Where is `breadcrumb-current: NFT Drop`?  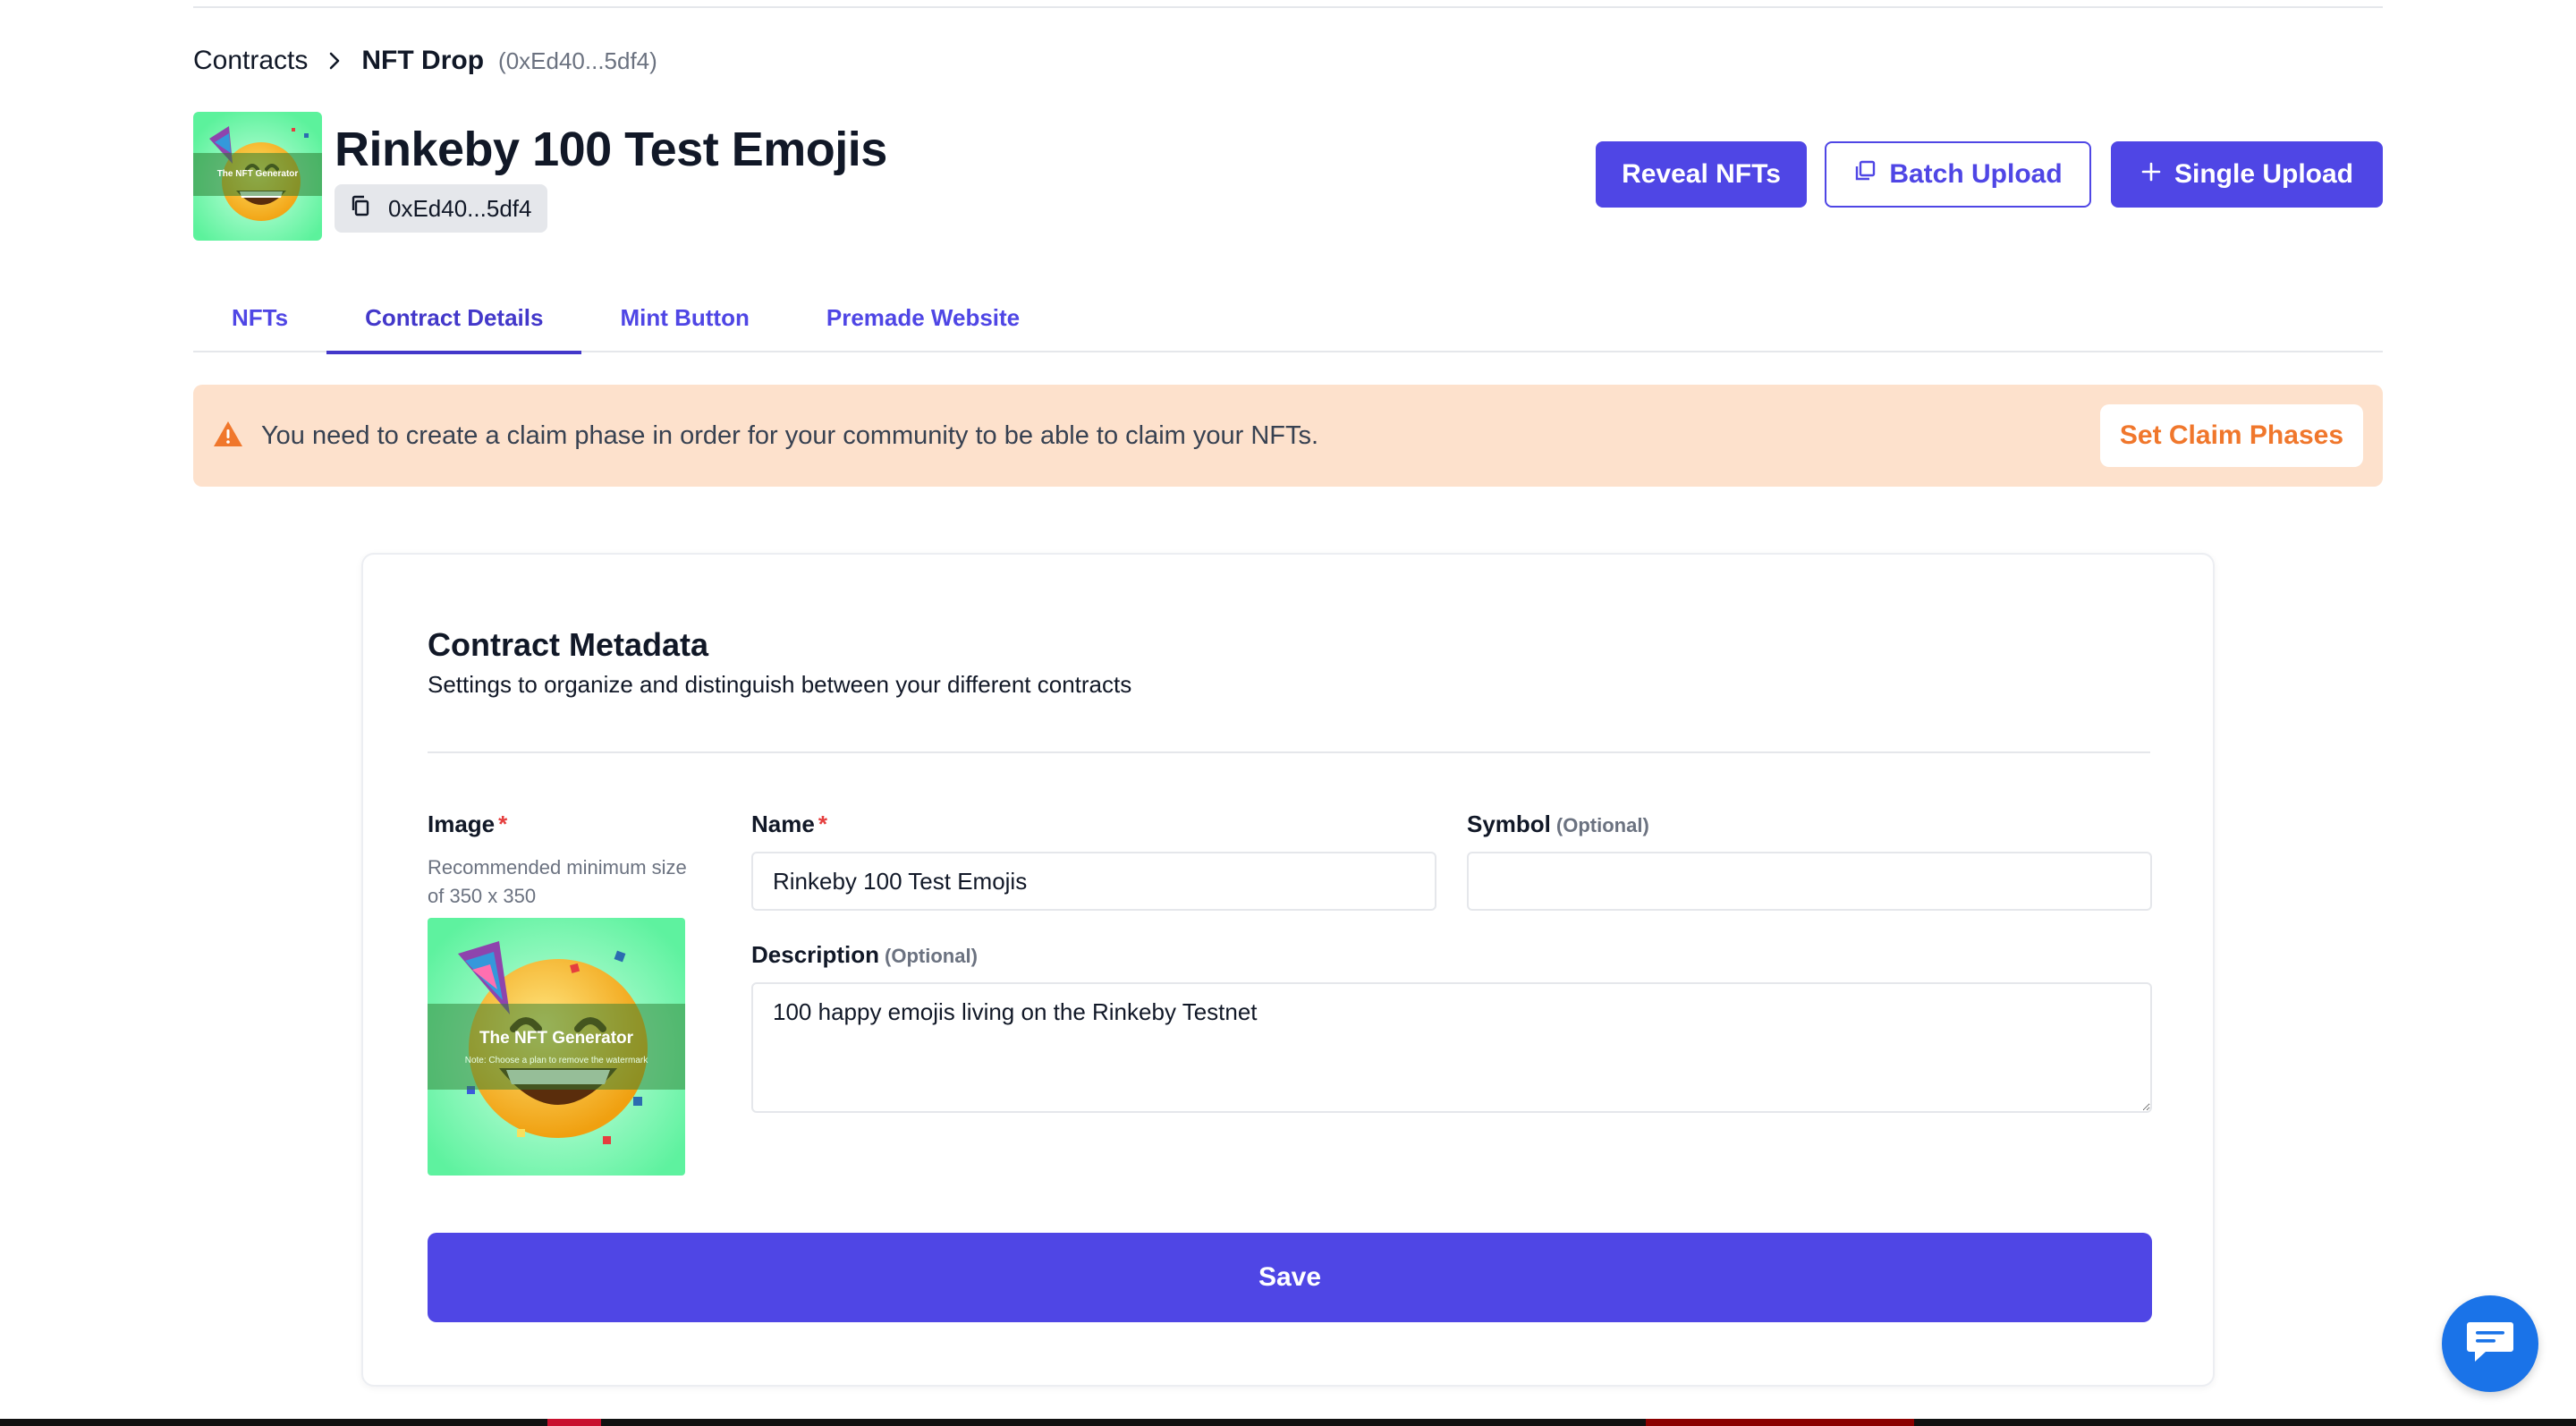
breadcrumb-current: NFT Drop is located at coordinates (423, 60).